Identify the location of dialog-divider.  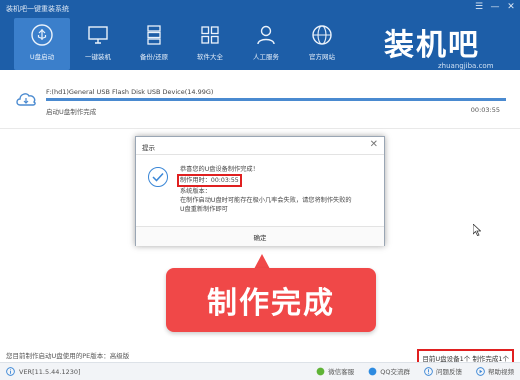
(260, 154).